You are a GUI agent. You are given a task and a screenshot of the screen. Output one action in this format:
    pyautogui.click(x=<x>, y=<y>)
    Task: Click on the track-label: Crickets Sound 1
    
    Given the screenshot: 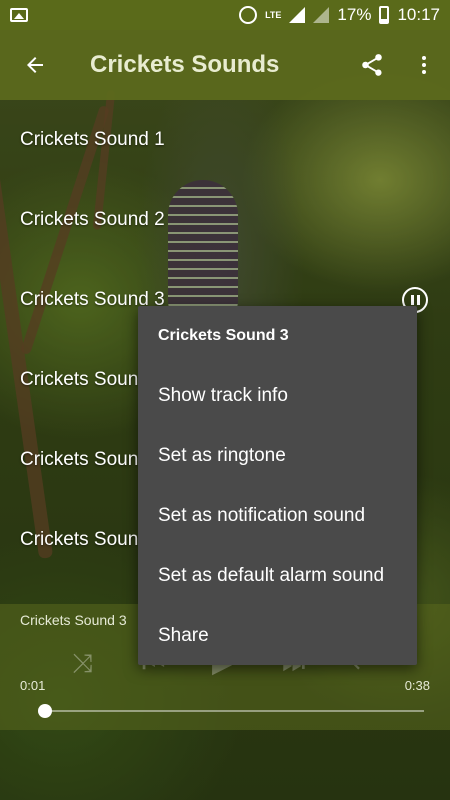 What is the action you would take?
    pyautogui.click(x=92, y=139)
    